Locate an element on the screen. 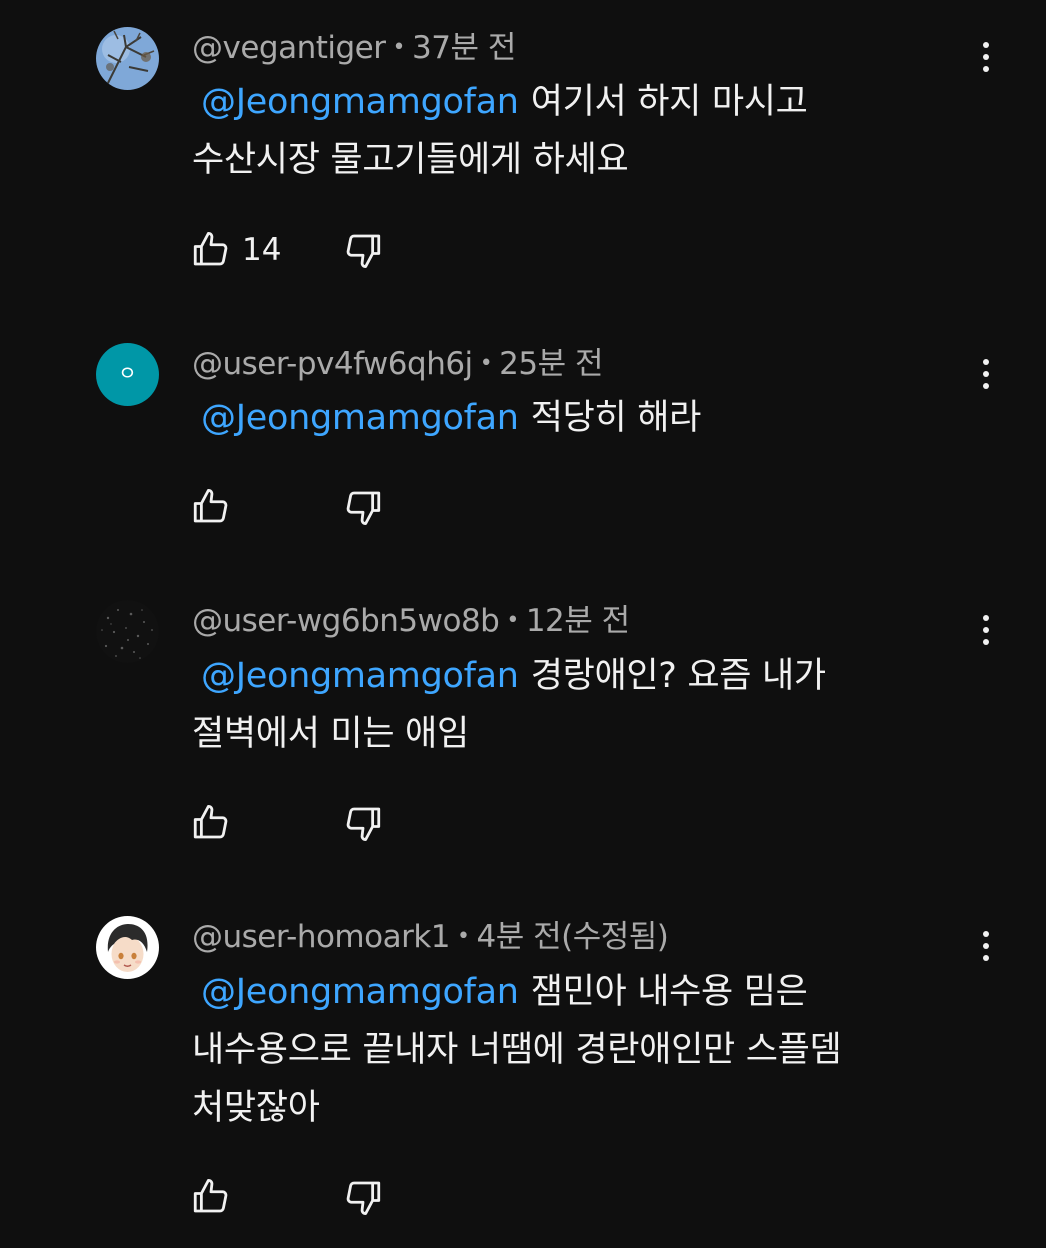 This screenshot has width=1046, height=1248. comment-line: 절벽에서 미는 애임 is located at coordinates (330, 734).